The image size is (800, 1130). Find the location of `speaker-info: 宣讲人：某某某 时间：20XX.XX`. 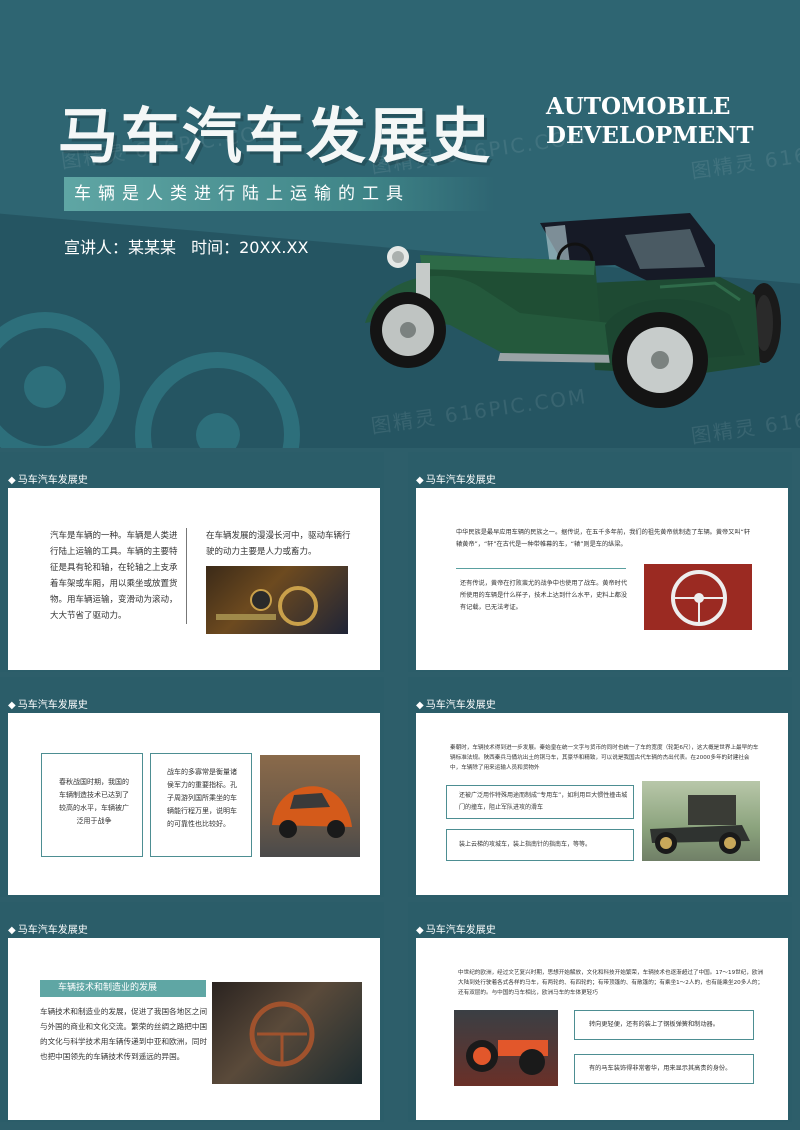

speaker-info: 宣讲人：某某某 时间：20XX.XX is located at coordinates (191, 246).